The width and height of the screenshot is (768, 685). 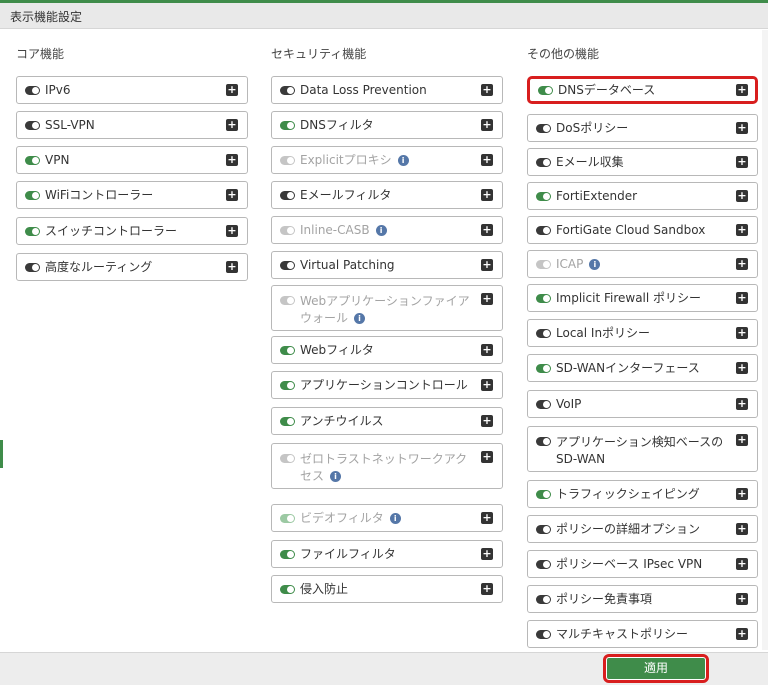 What do you see at coordinates (642, 634) in the screenshot?
I see `feature-item: マルチキャストポリシー +` at bounding box center [642, 634].